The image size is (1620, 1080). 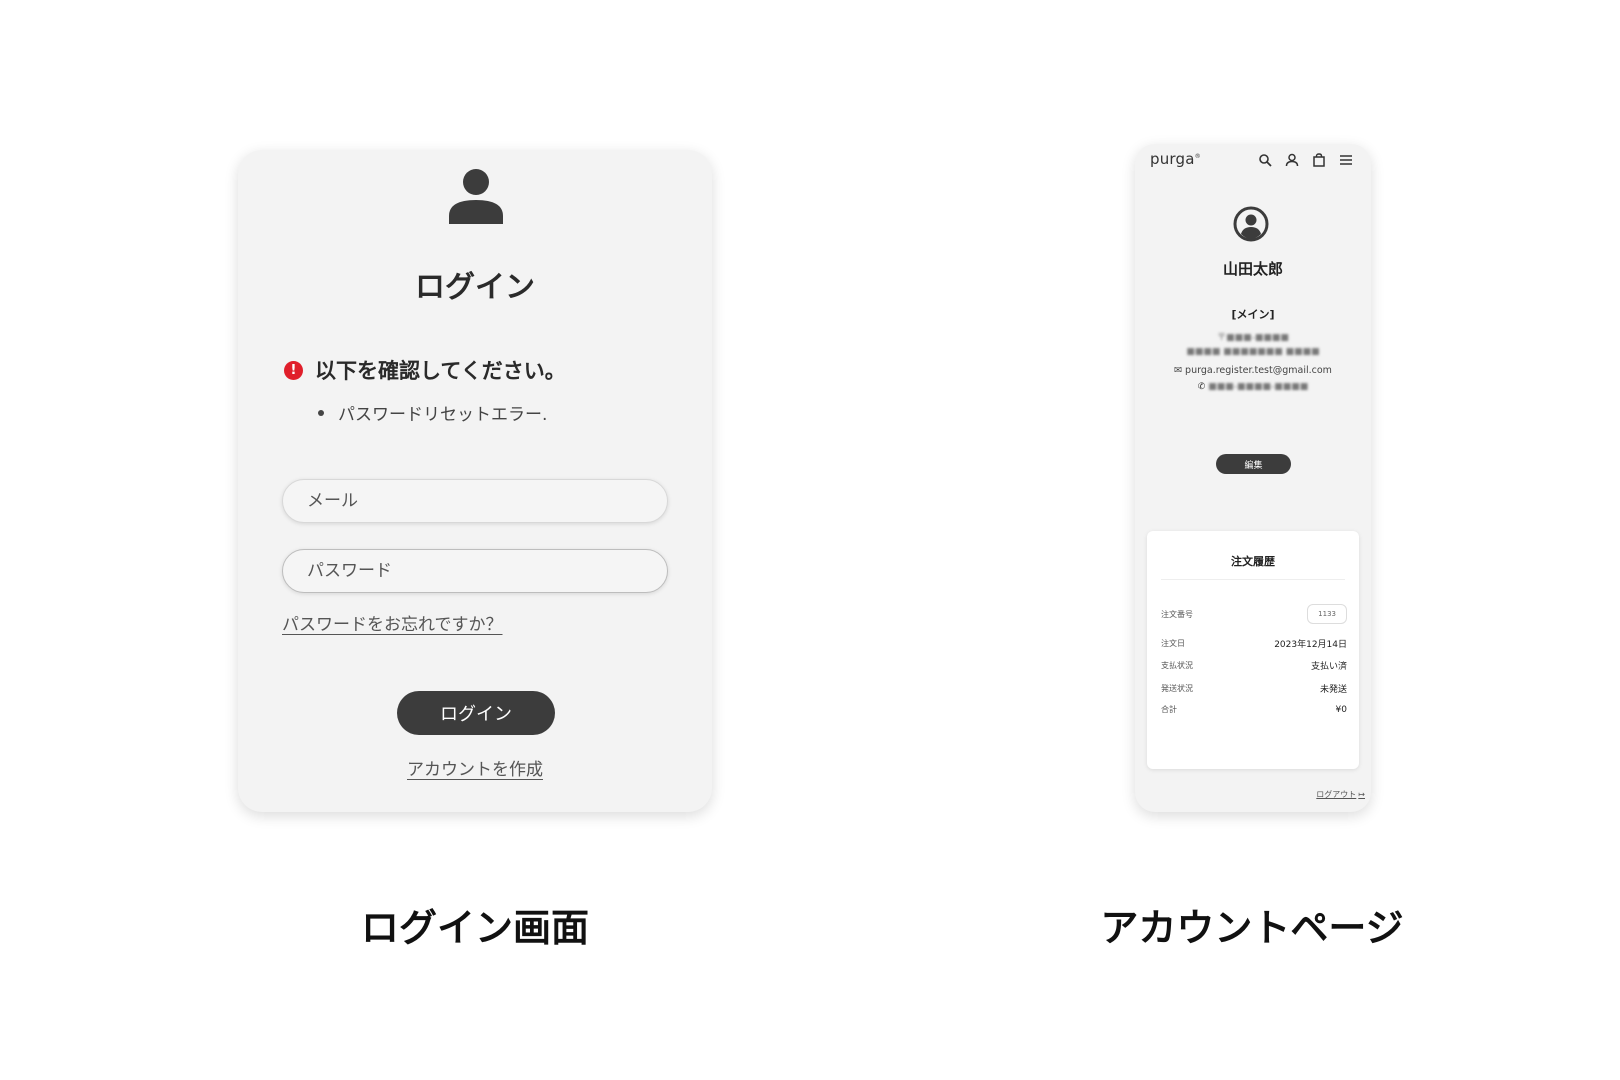 I want to click on forgot-password-link: パスワードをお忘れですか？, so click(x=392, y=622).